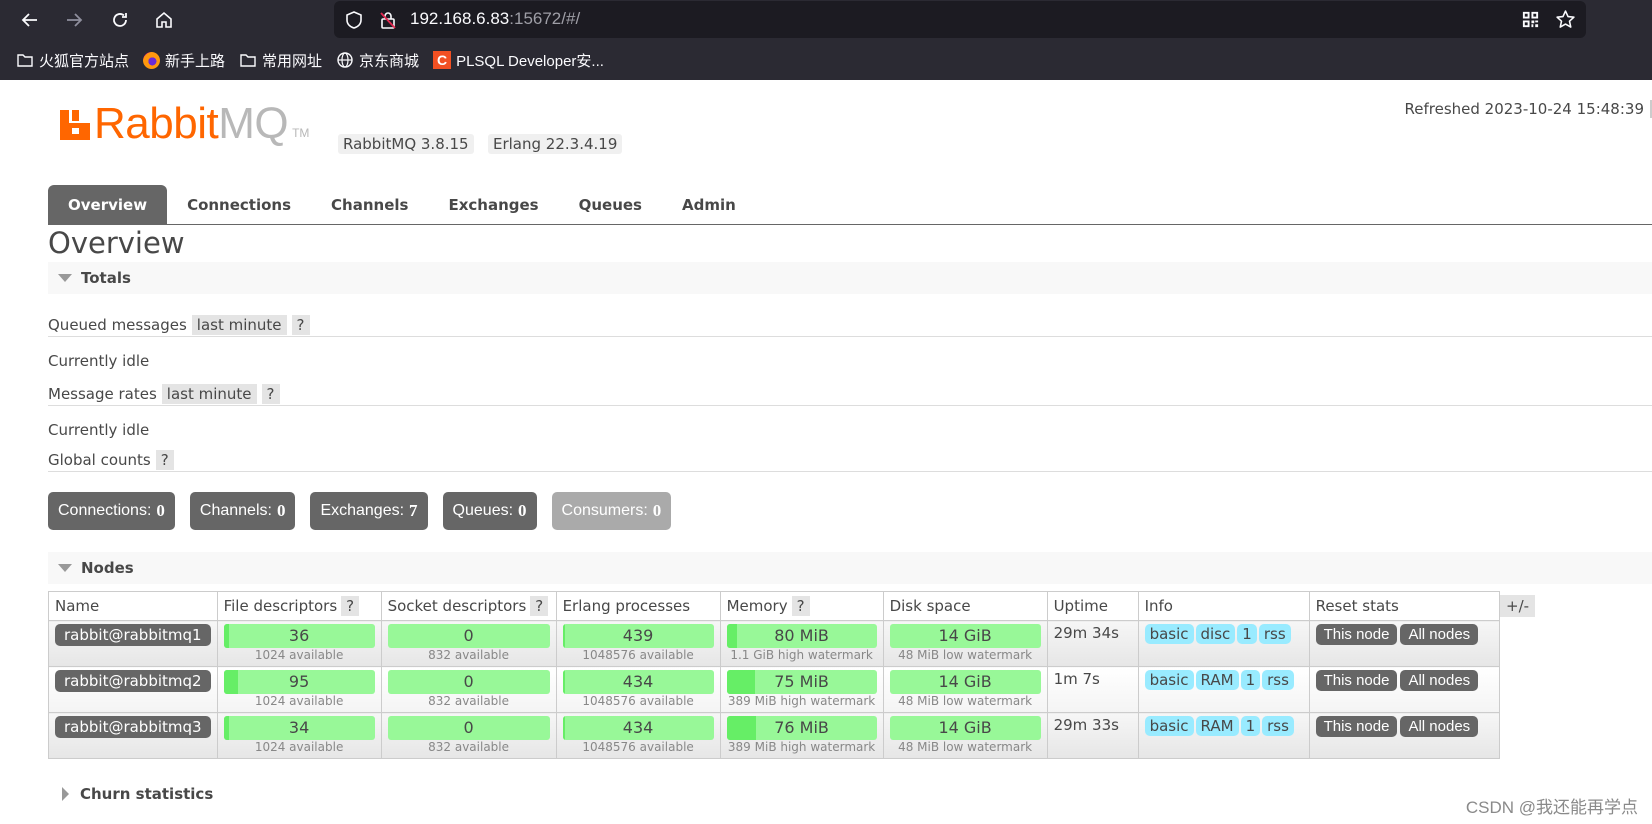 The width and height of the screenshot is (1652, 824). What do you see at coordinates (850, 794) in the screenshot?
I see `churn-section-header: Churn statistics` at bounding box center [850, 794].